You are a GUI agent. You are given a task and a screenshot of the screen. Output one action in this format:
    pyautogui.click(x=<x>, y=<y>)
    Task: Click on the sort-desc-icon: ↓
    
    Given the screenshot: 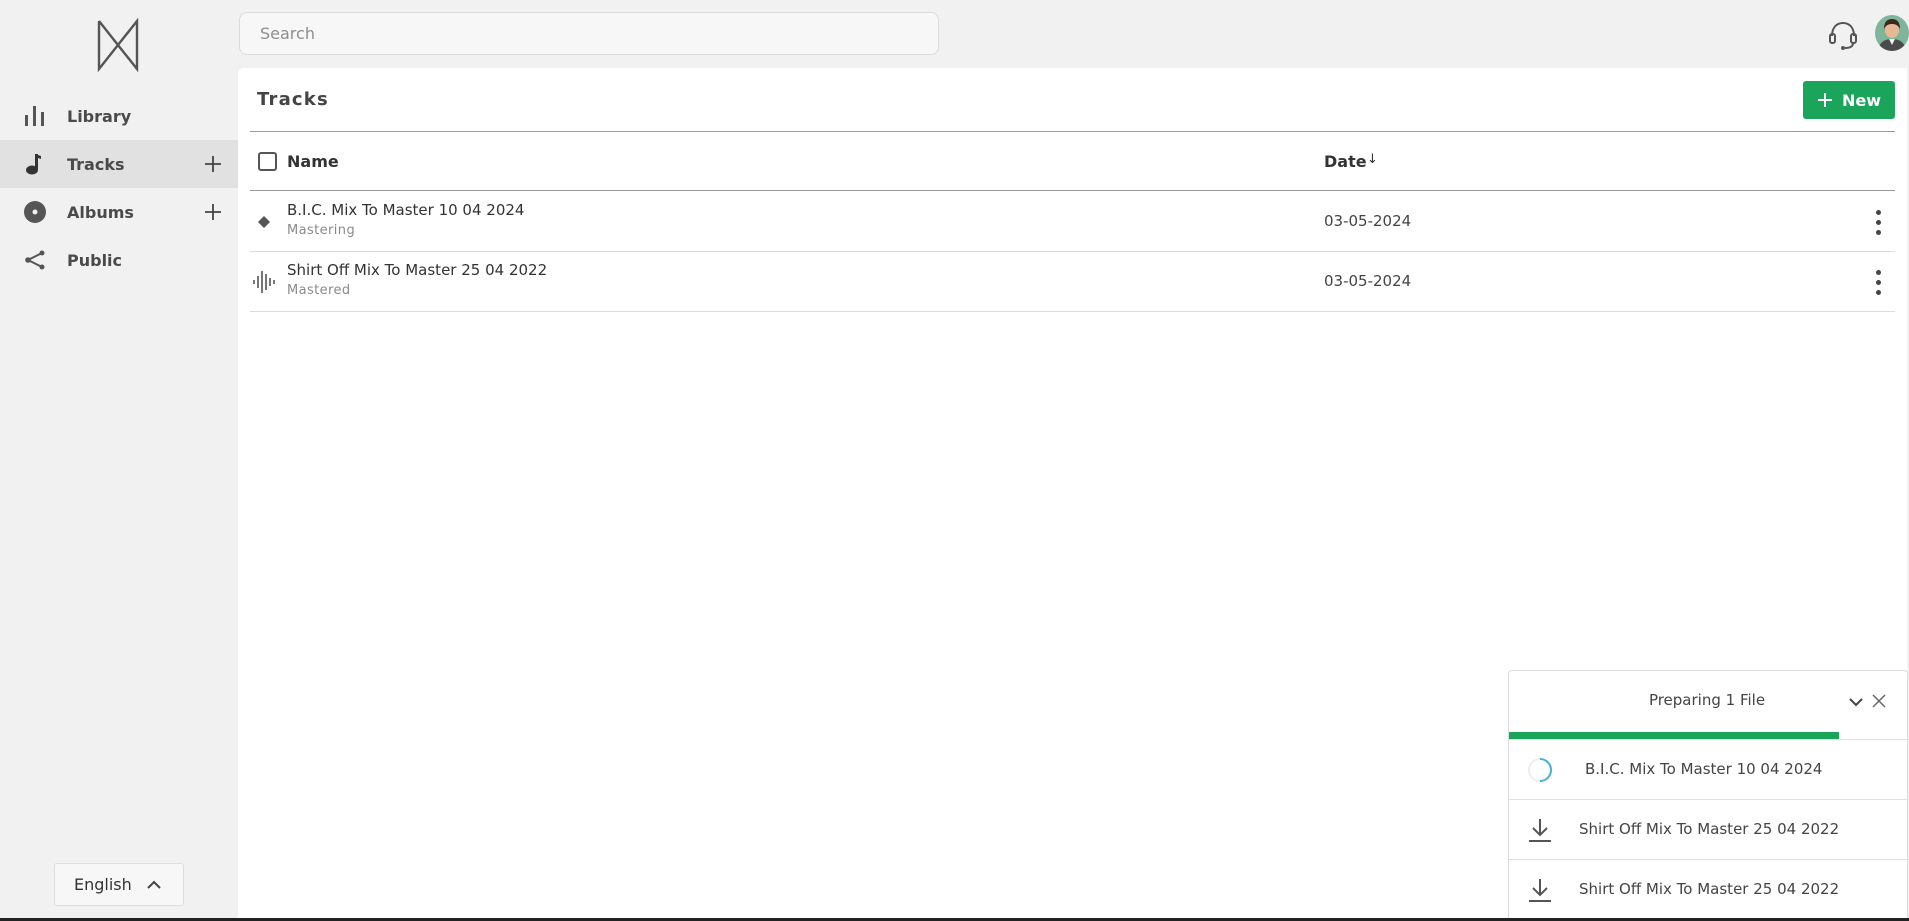 What is the action you would take?
    pyautogui.click(x=1372, y=159)
    